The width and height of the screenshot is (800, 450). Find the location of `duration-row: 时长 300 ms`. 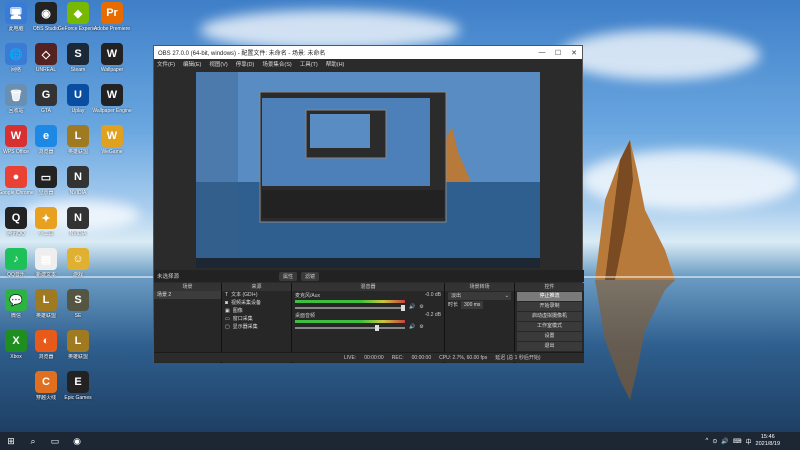

duration-row: 时长 300 ms is located at coordinates (479, 305).